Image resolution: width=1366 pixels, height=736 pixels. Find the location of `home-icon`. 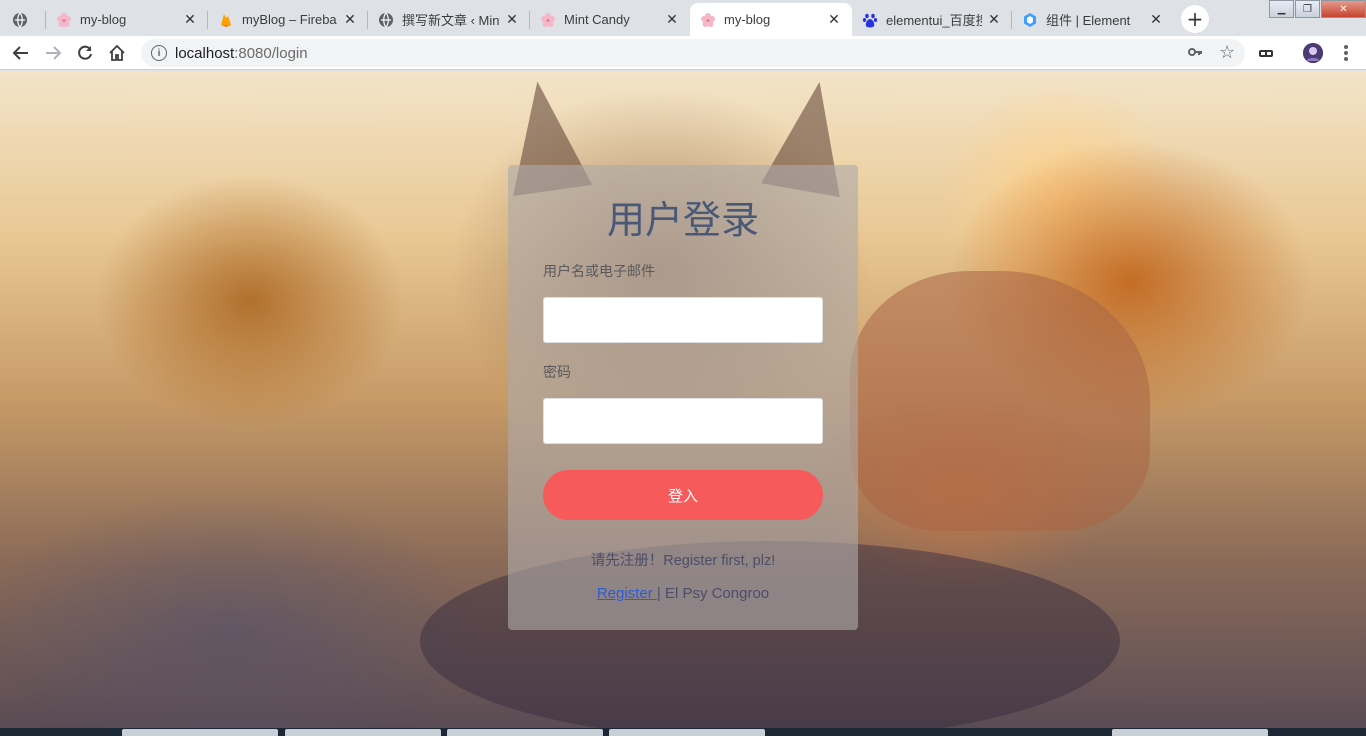

home-icon is located at coordinates (117, 52).